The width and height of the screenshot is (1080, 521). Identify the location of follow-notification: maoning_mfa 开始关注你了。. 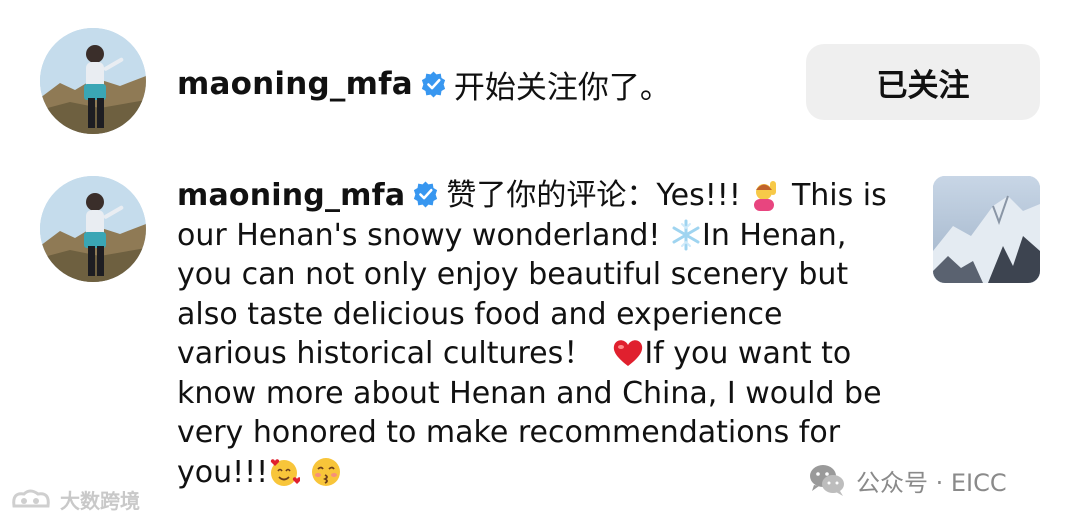
(424, 84).